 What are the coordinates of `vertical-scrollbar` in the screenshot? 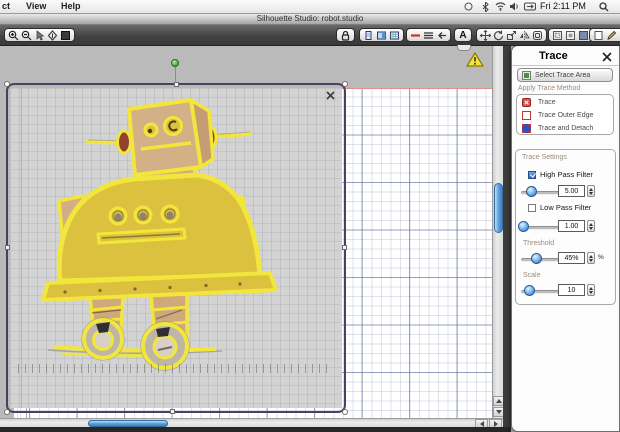 It's located at (497, 231).